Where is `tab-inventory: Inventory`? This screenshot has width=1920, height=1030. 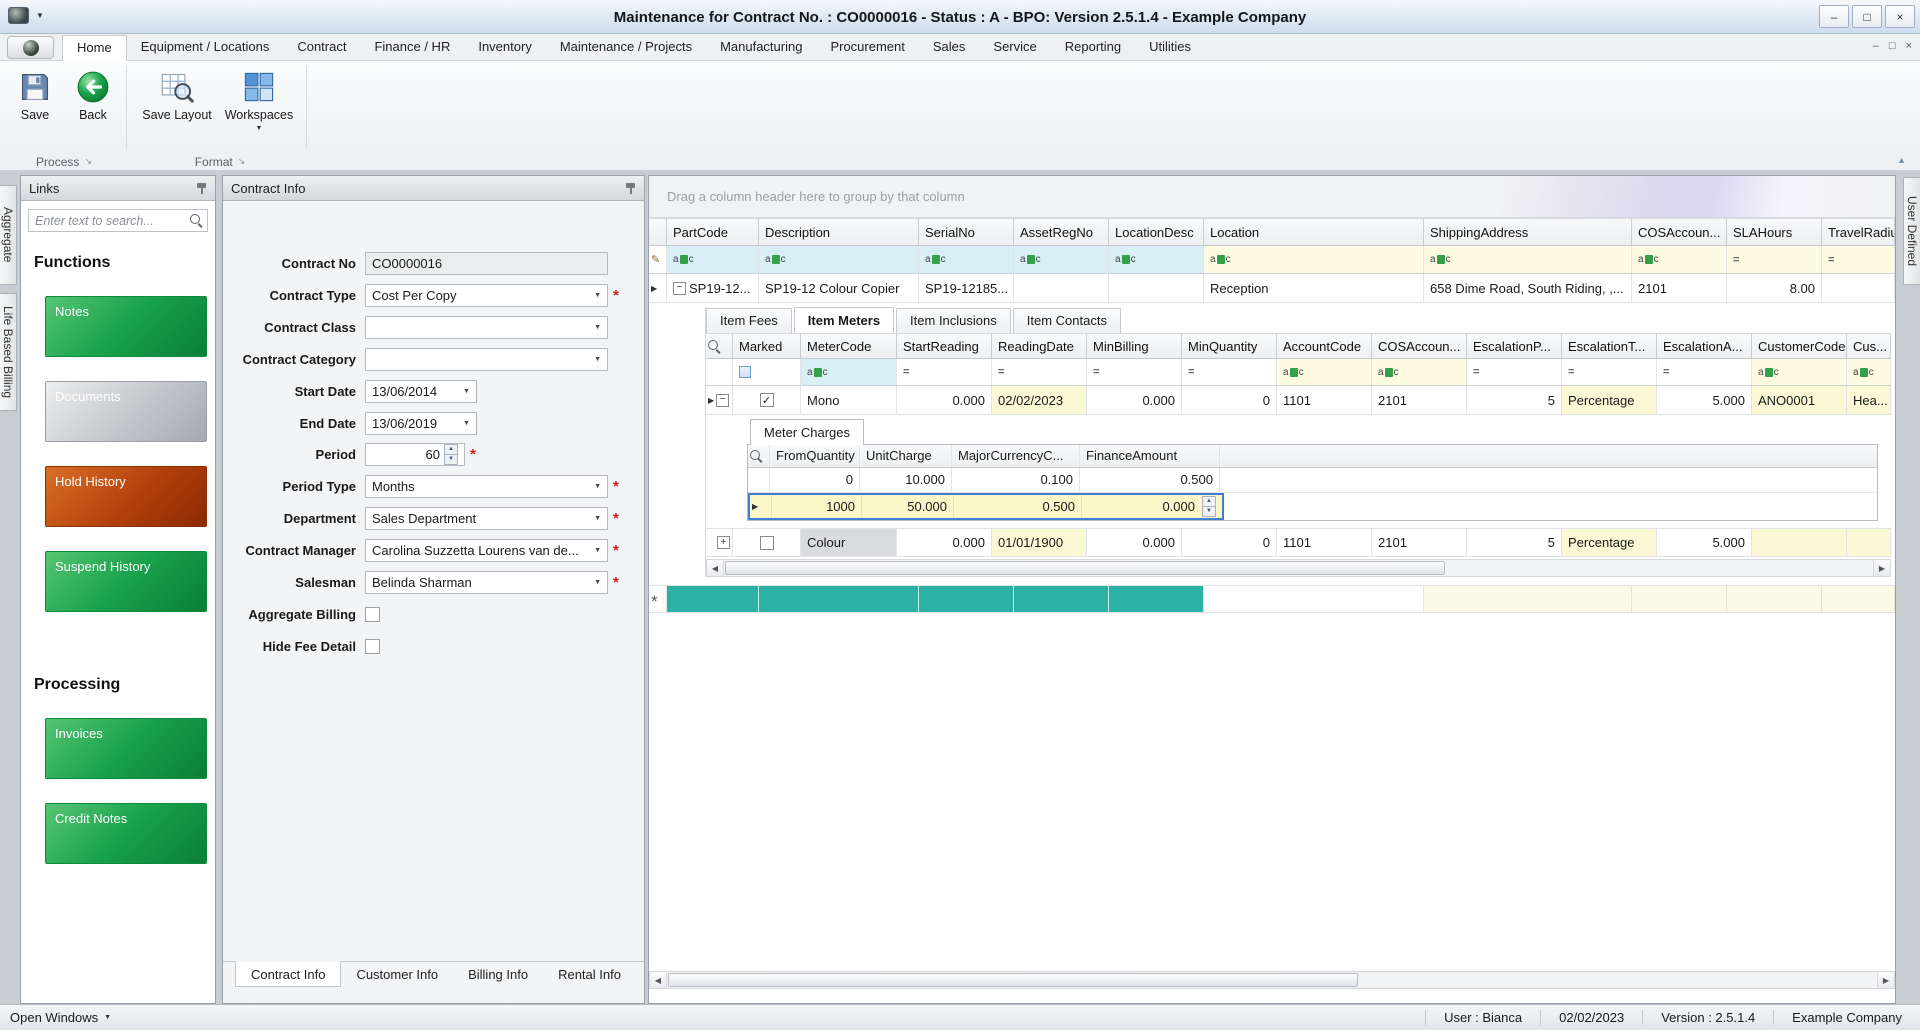
tab-inventory: Inventory is located at coordinates (504, 47).